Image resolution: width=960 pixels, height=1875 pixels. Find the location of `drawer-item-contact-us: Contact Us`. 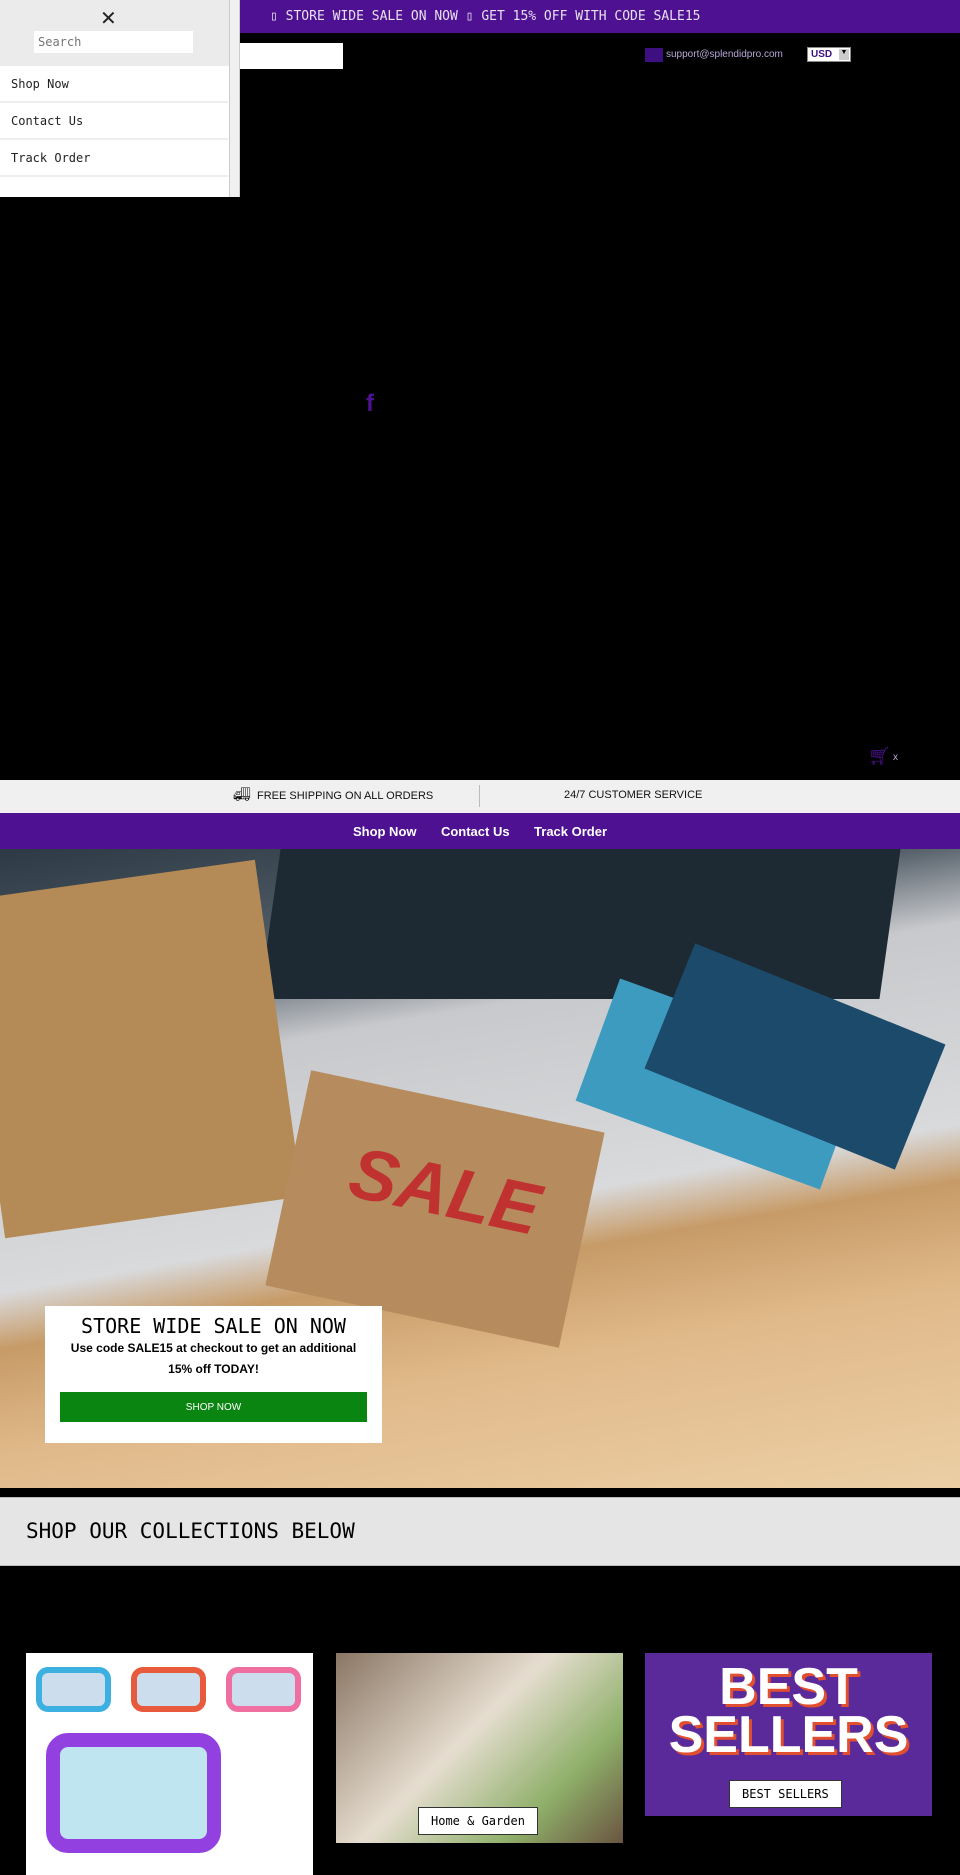

drawer-item-contact-us: Contact Us is located at coordinates (114, 121).